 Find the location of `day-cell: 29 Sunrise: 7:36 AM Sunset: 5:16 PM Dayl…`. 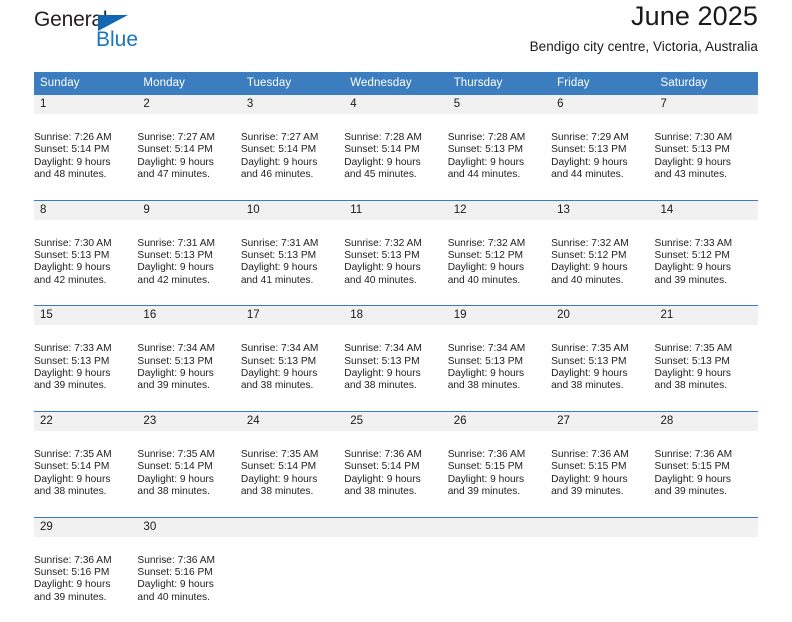

day-cell: 29 Sunrise: 7:36 AM Sunset: 5:16 PM Dayl… is located at coordinates (86, 569).